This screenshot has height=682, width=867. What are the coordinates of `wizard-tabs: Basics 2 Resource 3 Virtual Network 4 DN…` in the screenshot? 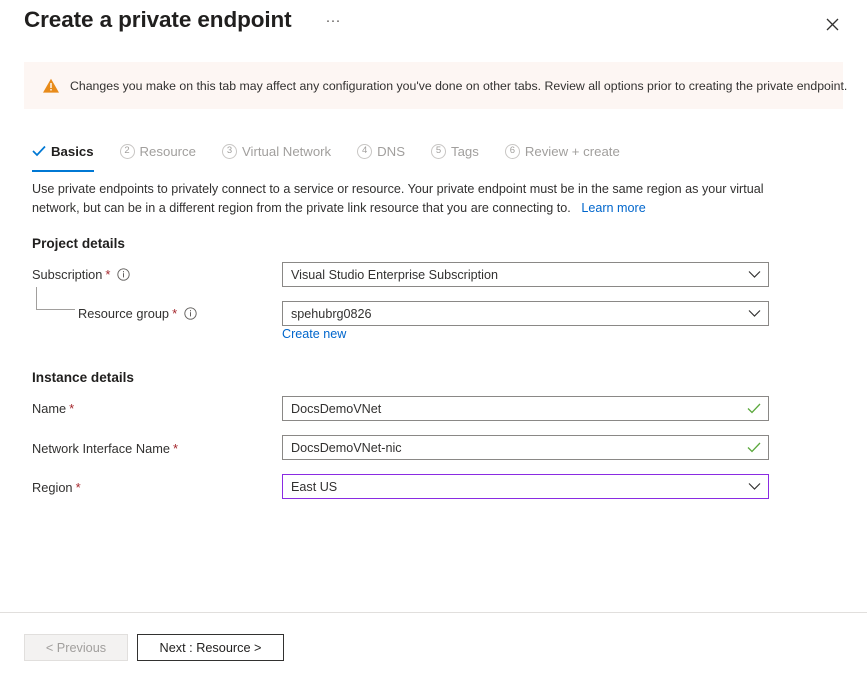 It's located at (339, 154).